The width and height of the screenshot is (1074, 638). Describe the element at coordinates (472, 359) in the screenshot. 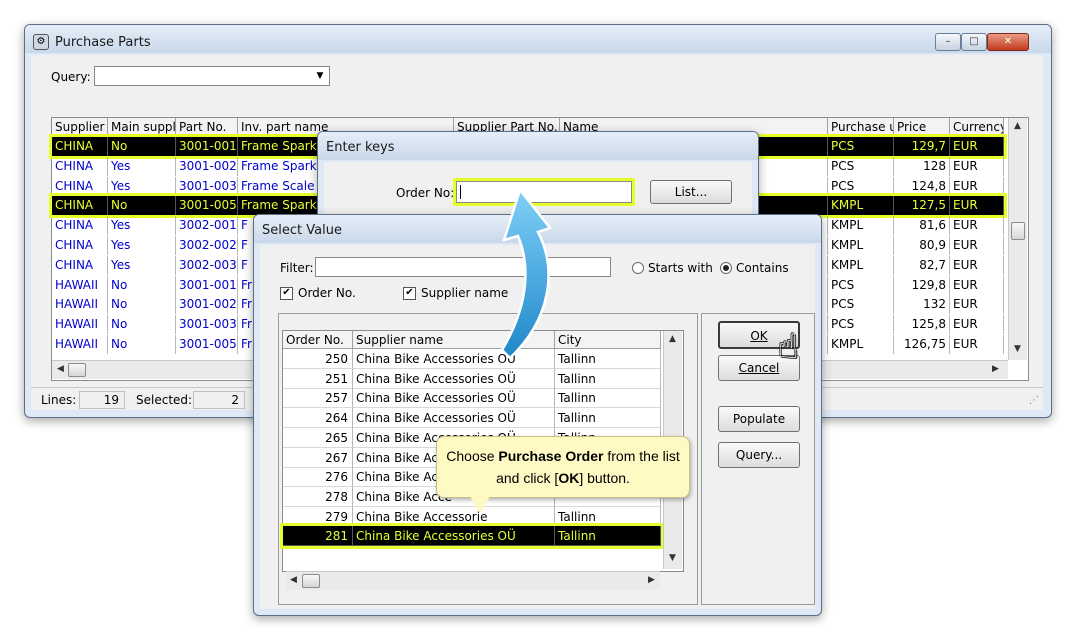

I see `list-item: 250 China Bike Accessories OÜ Tallinn` at that location.